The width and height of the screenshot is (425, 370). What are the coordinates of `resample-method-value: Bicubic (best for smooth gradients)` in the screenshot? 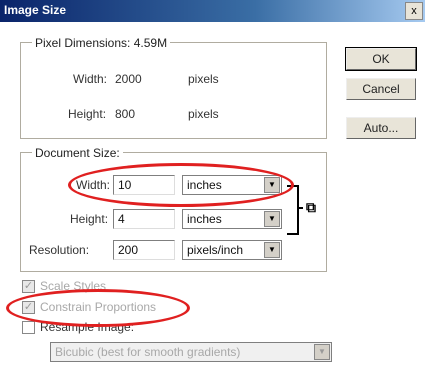 It's located at (148, 352).